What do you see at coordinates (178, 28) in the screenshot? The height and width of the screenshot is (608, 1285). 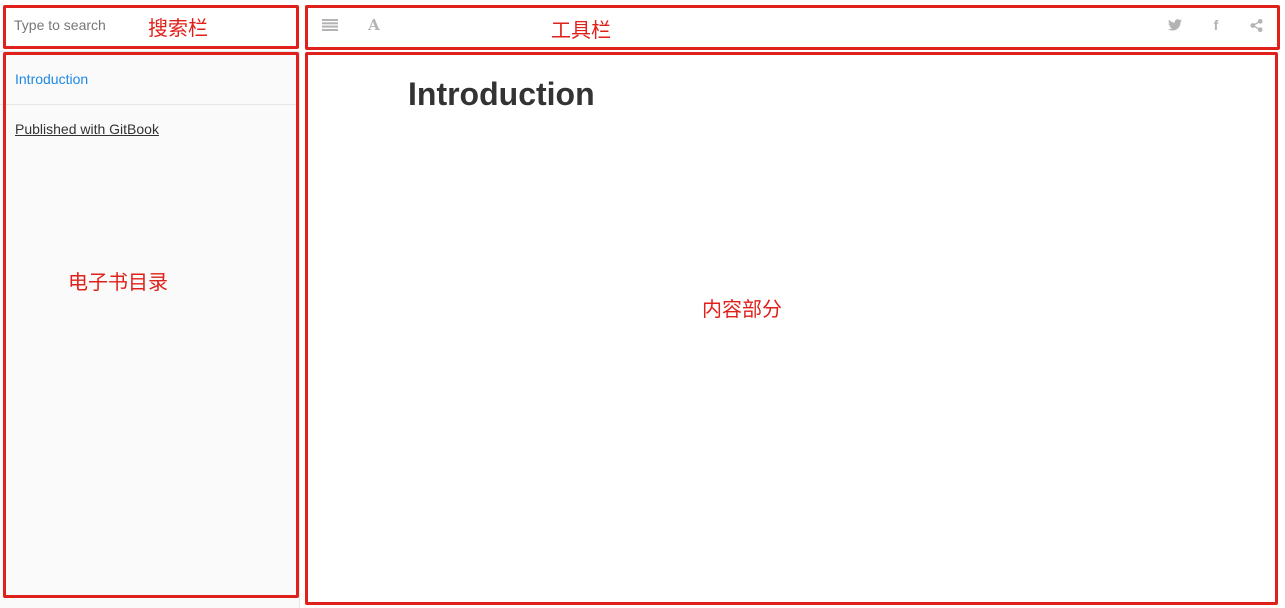 I see `search-bar-annotation-label: 搜索栏` at bounding box center [178, 28].